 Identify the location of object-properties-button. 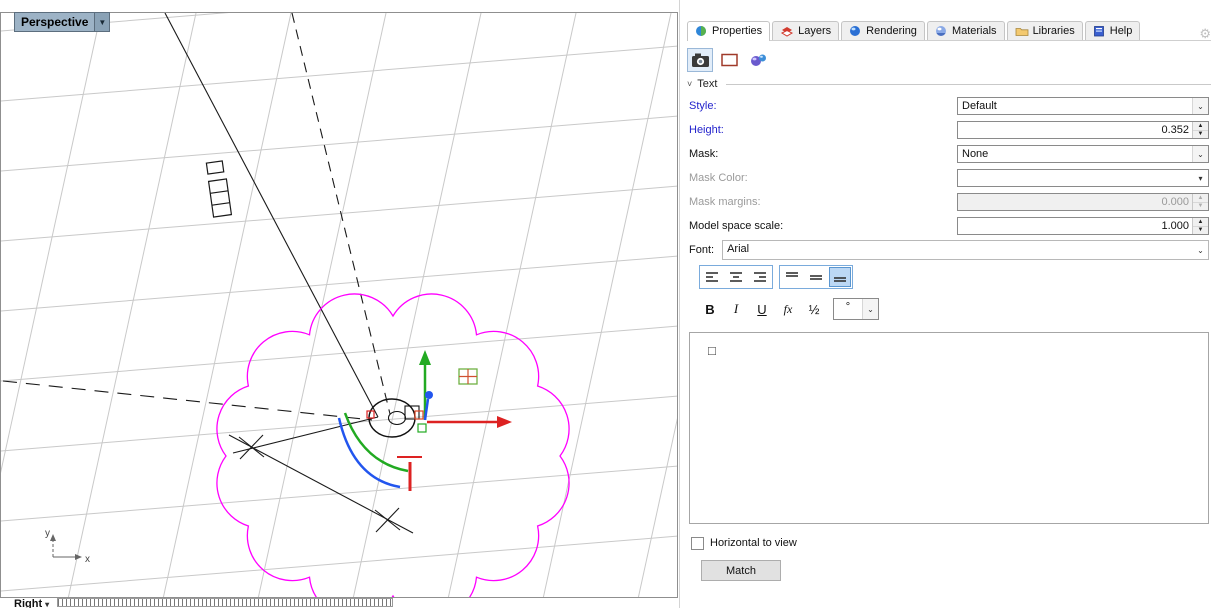
(758, 60).